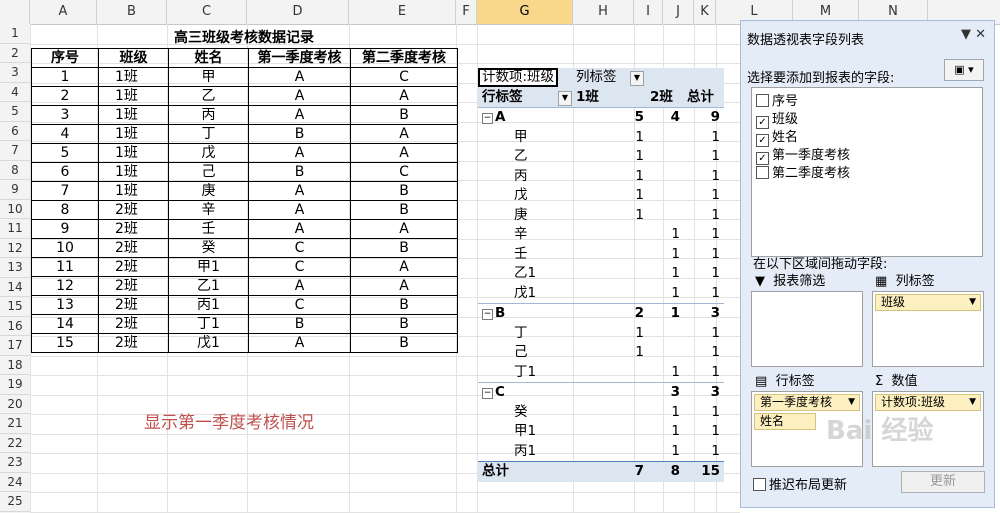  What do you see at coordinates (928, 329) in the screenshot?
I see `column-drop-zone: 班级 ▼` at bounding box center [928, 329].